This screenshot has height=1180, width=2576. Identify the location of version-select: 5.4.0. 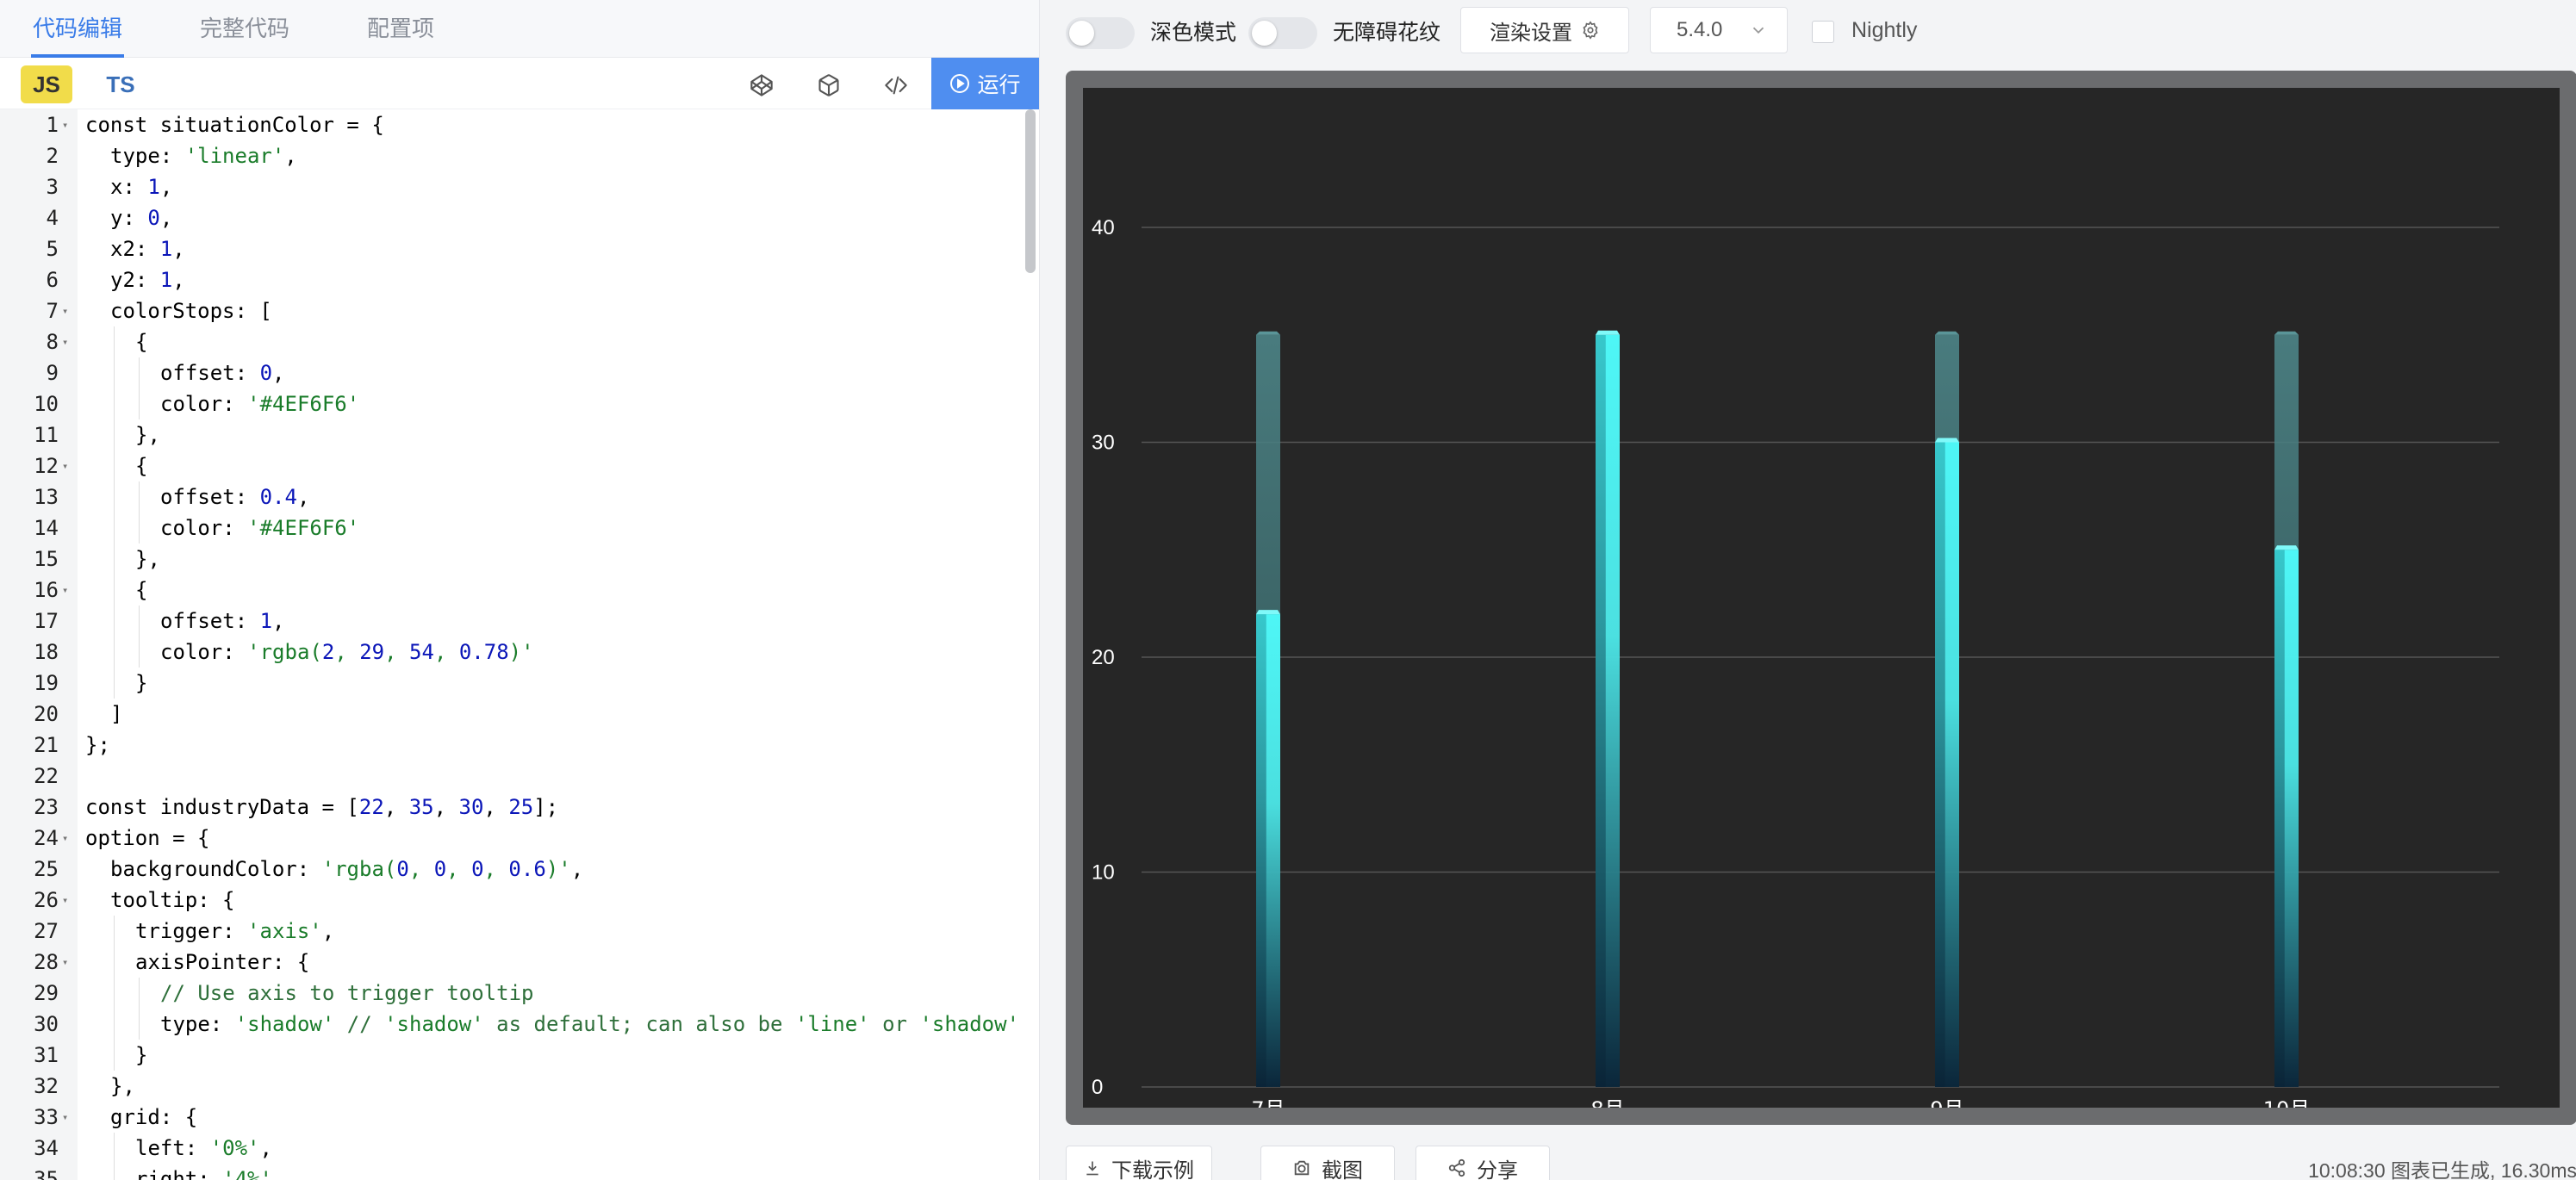
(1719, 30).